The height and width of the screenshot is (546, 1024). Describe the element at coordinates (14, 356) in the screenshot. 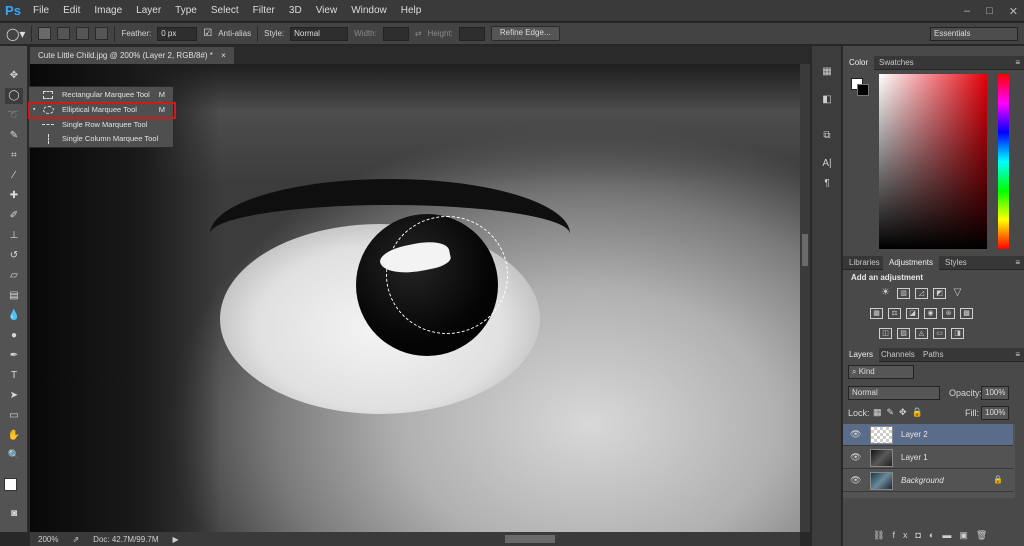

I see `pen-tool-icon: ✒` at that location.